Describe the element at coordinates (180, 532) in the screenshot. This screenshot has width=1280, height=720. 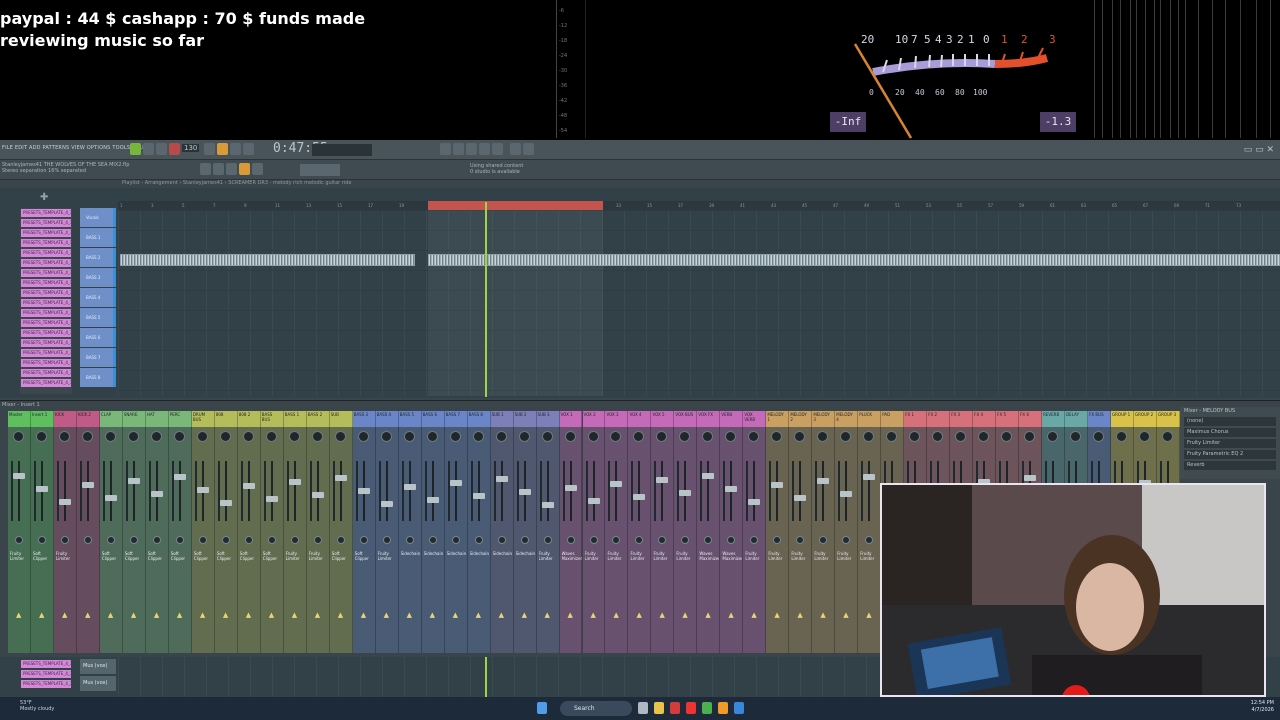
I see `mixer-track: PERC Soft Clipper ▲` at that location.